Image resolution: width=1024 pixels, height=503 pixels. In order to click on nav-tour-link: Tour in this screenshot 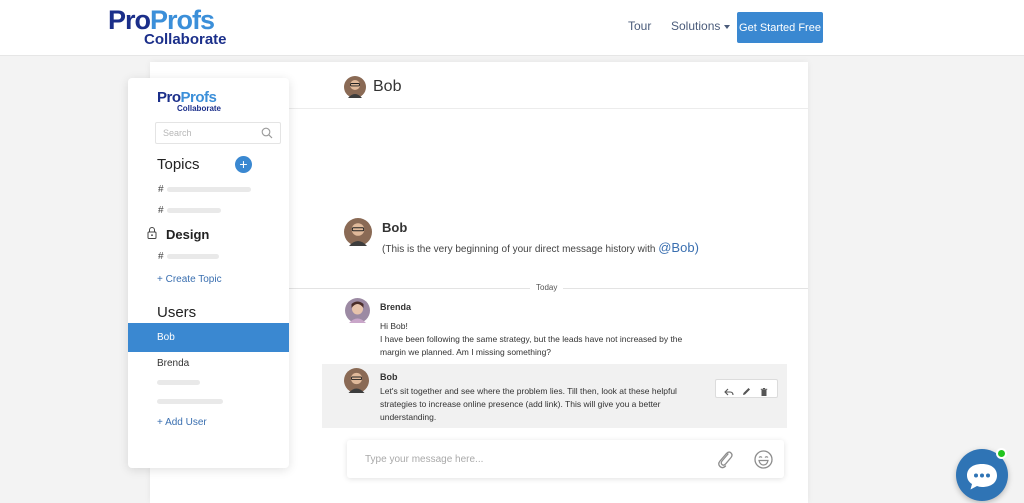, I will do `click(639, 26)`.